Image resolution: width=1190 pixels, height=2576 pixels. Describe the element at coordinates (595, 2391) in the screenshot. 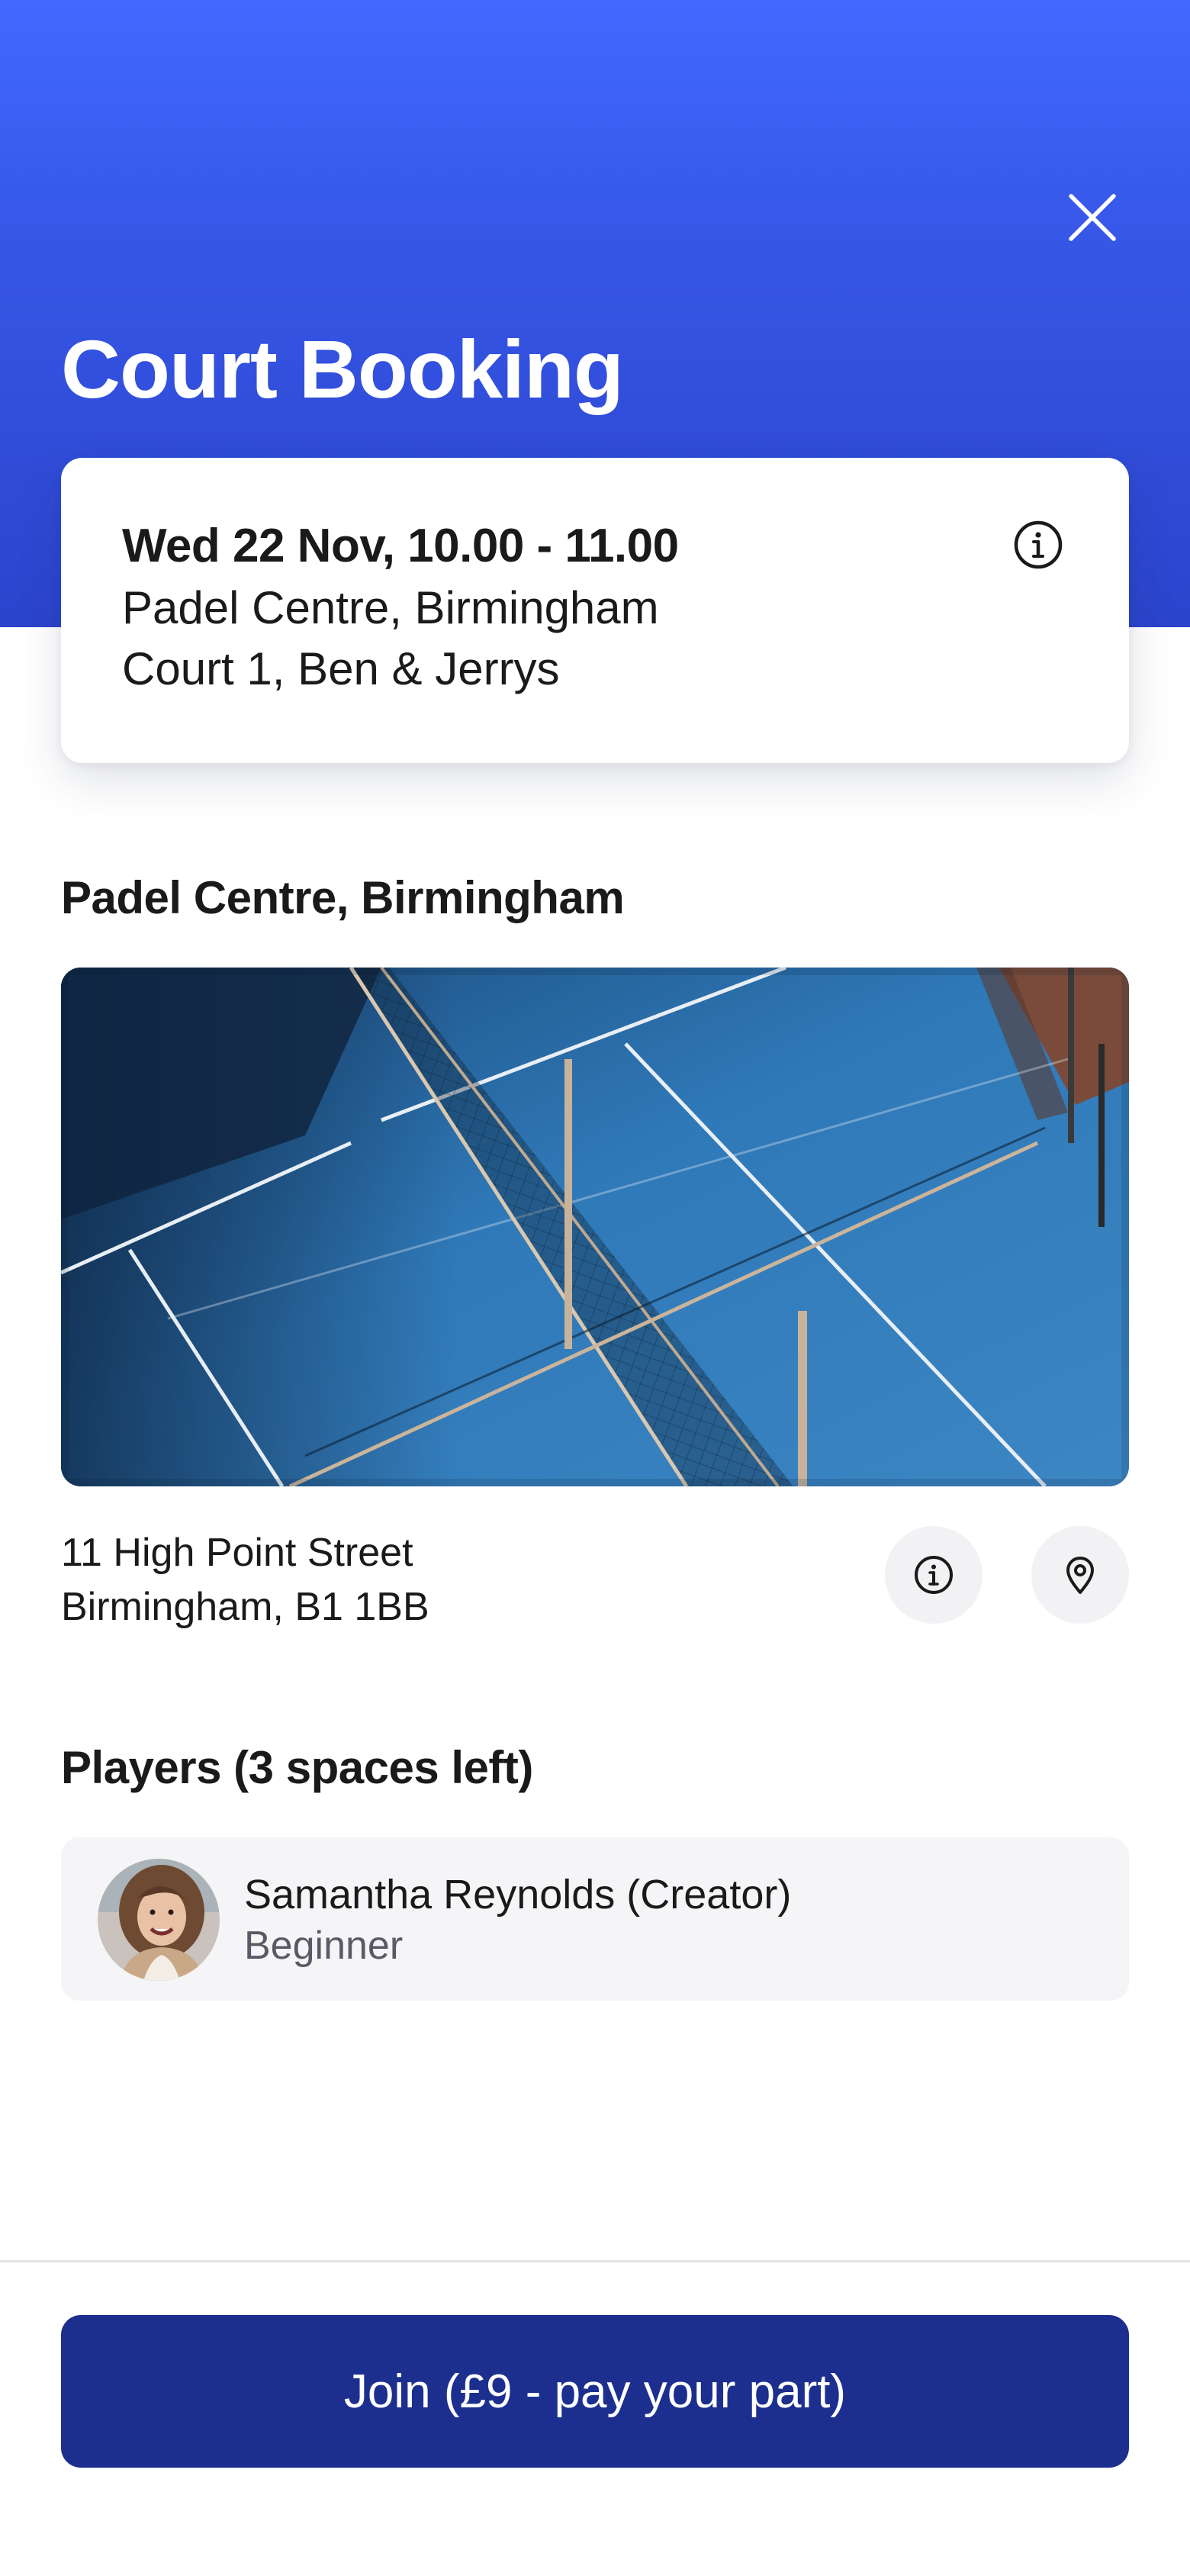

I see `join-button: Join (£9 - pay your part)` at that location.